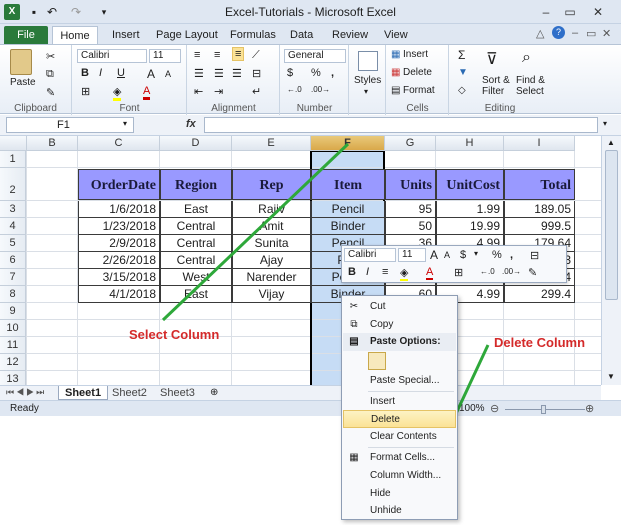 The width and height of the screenshot is (621, 525). I want to click on mini-format-cells-icon: ⊟, so click(534, 255).